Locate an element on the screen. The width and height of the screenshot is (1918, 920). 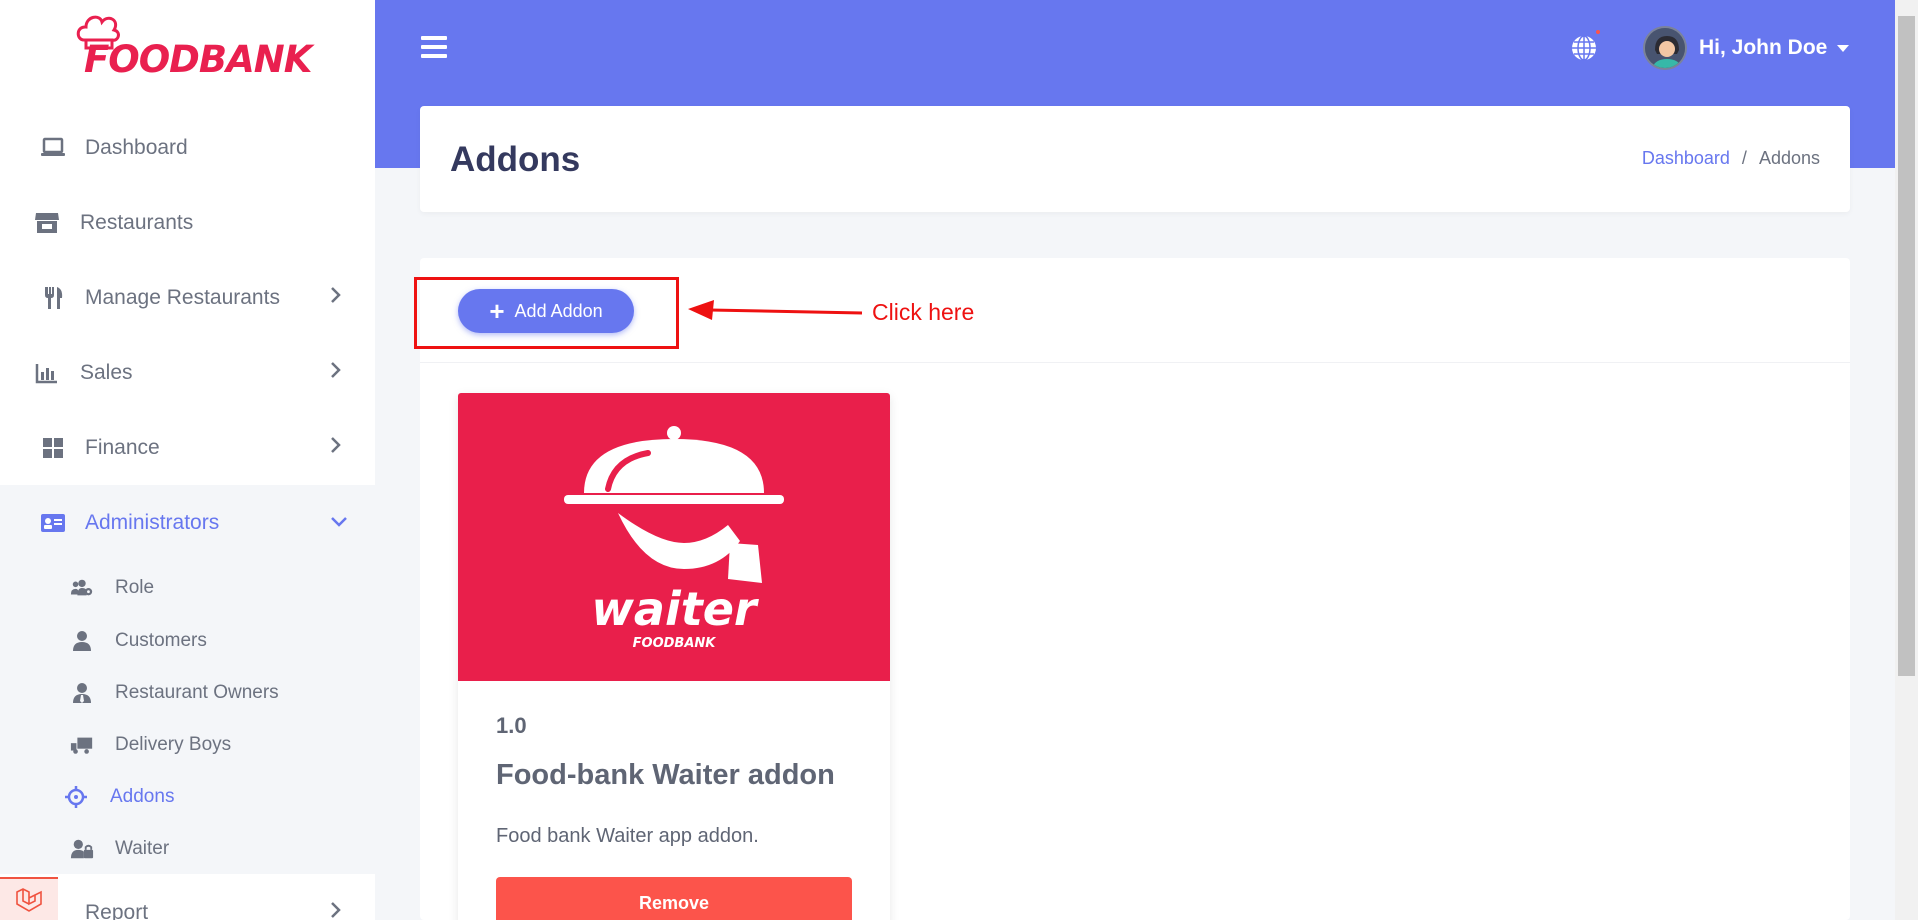
user-lock-icon is located at coordinates (82, 849).